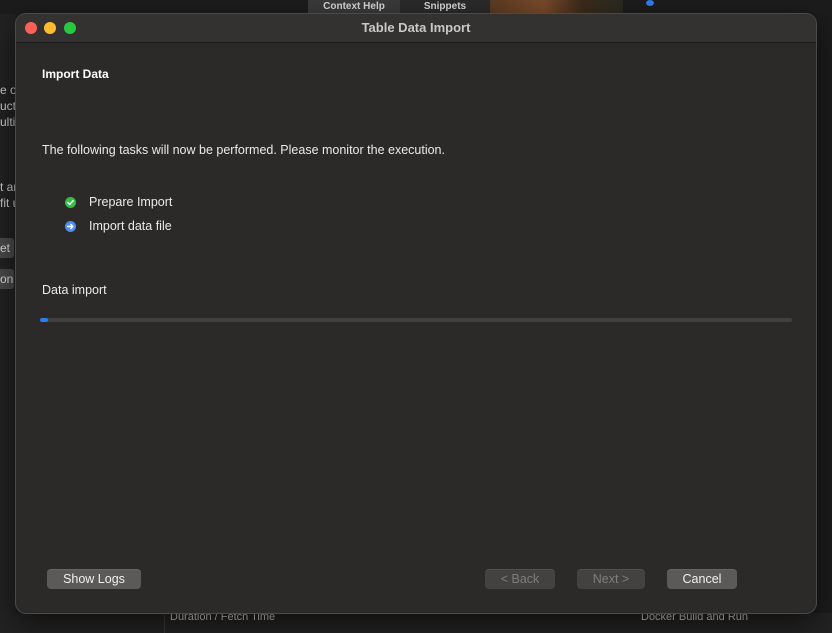 The height and width of the screenshot is (633, 832). What do you see at coordinates (94, 579) in the screenshot?
I see `show-logs-button: Show Logs` at bounding box center [94, 579].